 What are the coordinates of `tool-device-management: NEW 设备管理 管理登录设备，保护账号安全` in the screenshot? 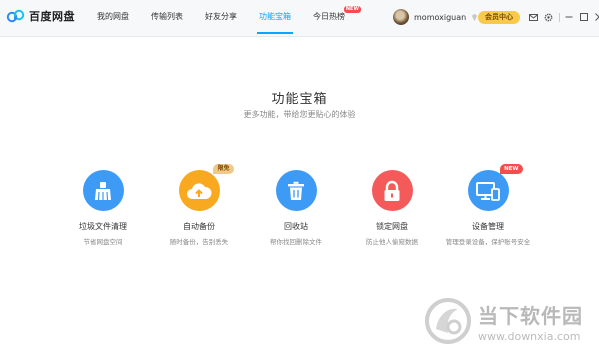 It's located at (488, 205).